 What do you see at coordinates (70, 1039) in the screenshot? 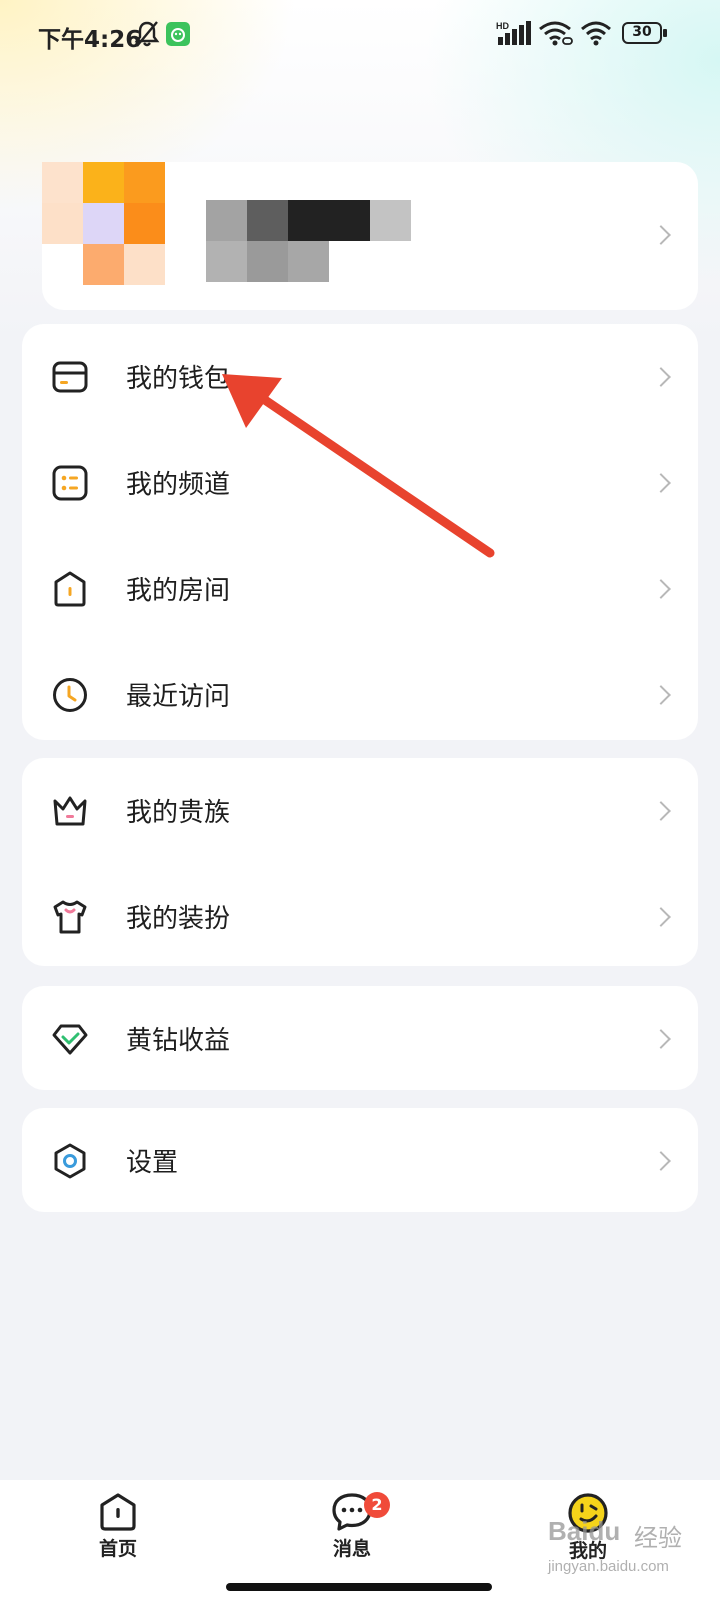
I see `diamond-icon` at bounding box center [70, 1039].